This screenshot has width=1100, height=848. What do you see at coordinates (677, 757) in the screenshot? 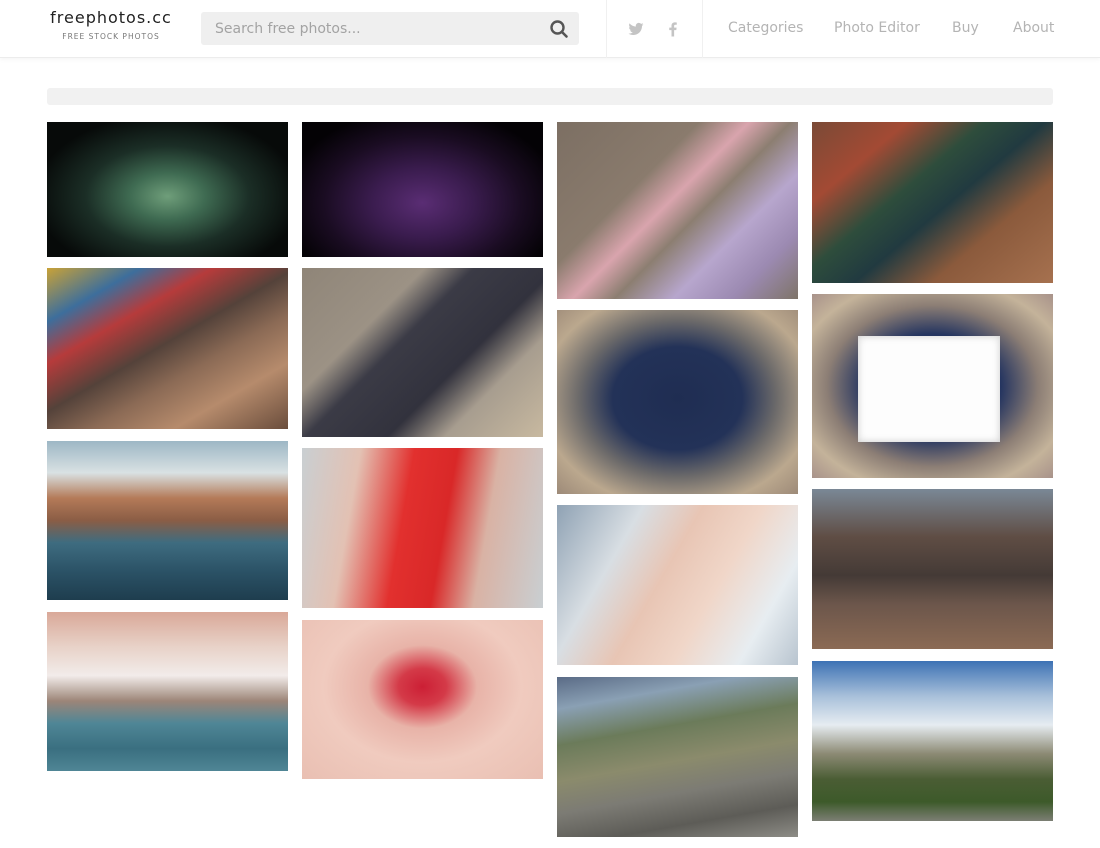
I see `photo-stacked-rocks` at bounding box center [677, 757].